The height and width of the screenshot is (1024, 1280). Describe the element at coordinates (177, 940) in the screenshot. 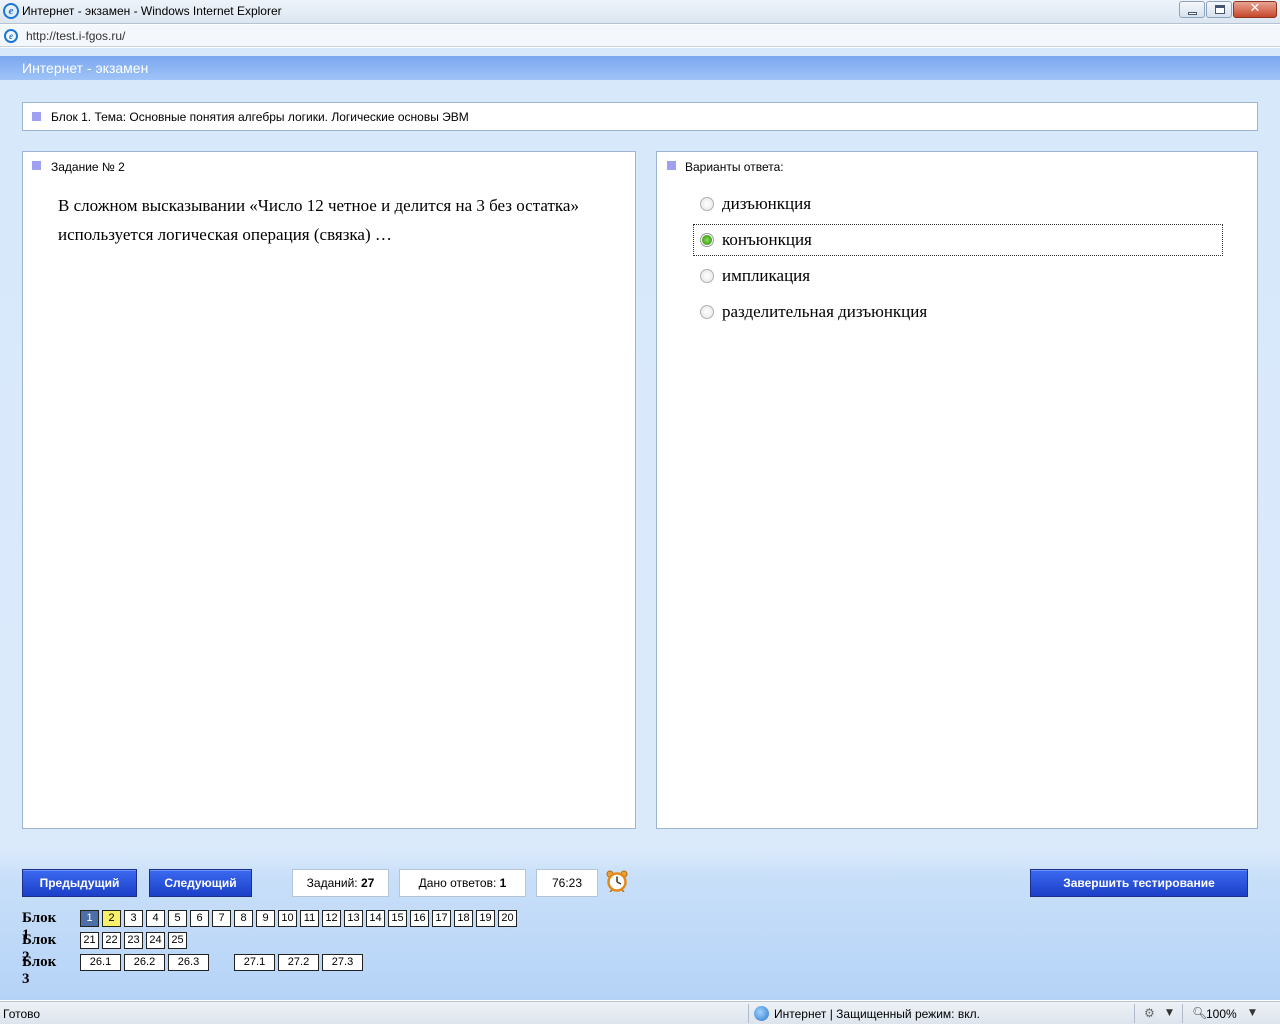

I see `task-cell-25: 25` at that location.